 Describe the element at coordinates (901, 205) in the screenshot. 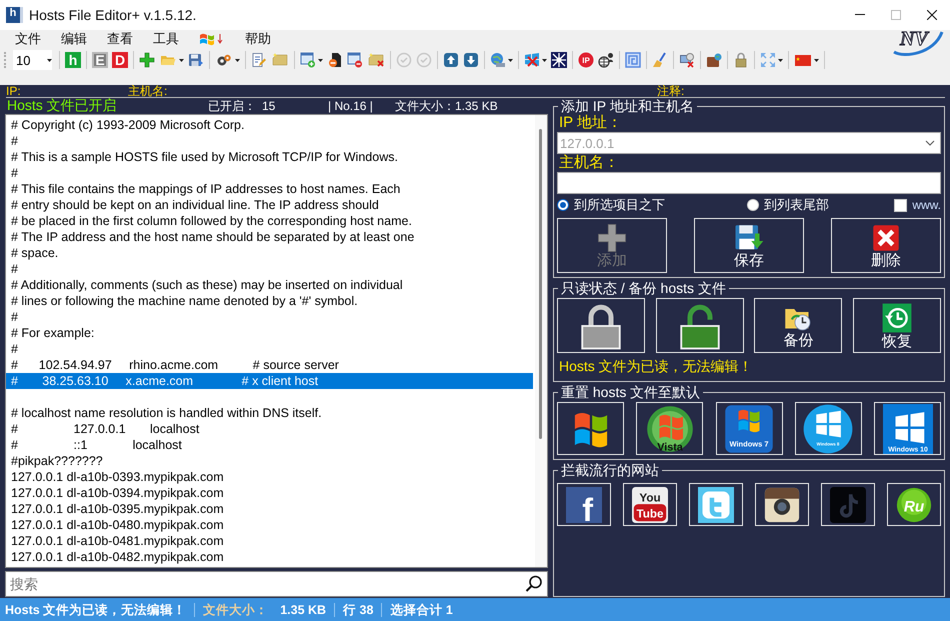

I see `checkbox` at that location.